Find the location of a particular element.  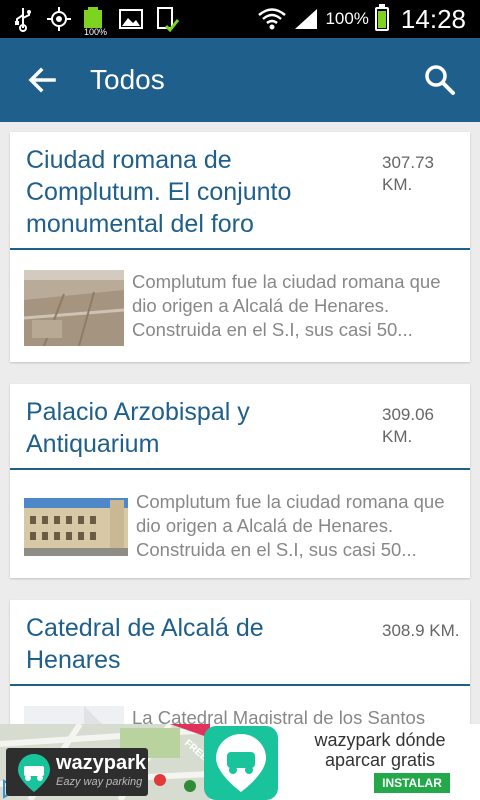

download-complete-icon is located at coordinates (167, 19).